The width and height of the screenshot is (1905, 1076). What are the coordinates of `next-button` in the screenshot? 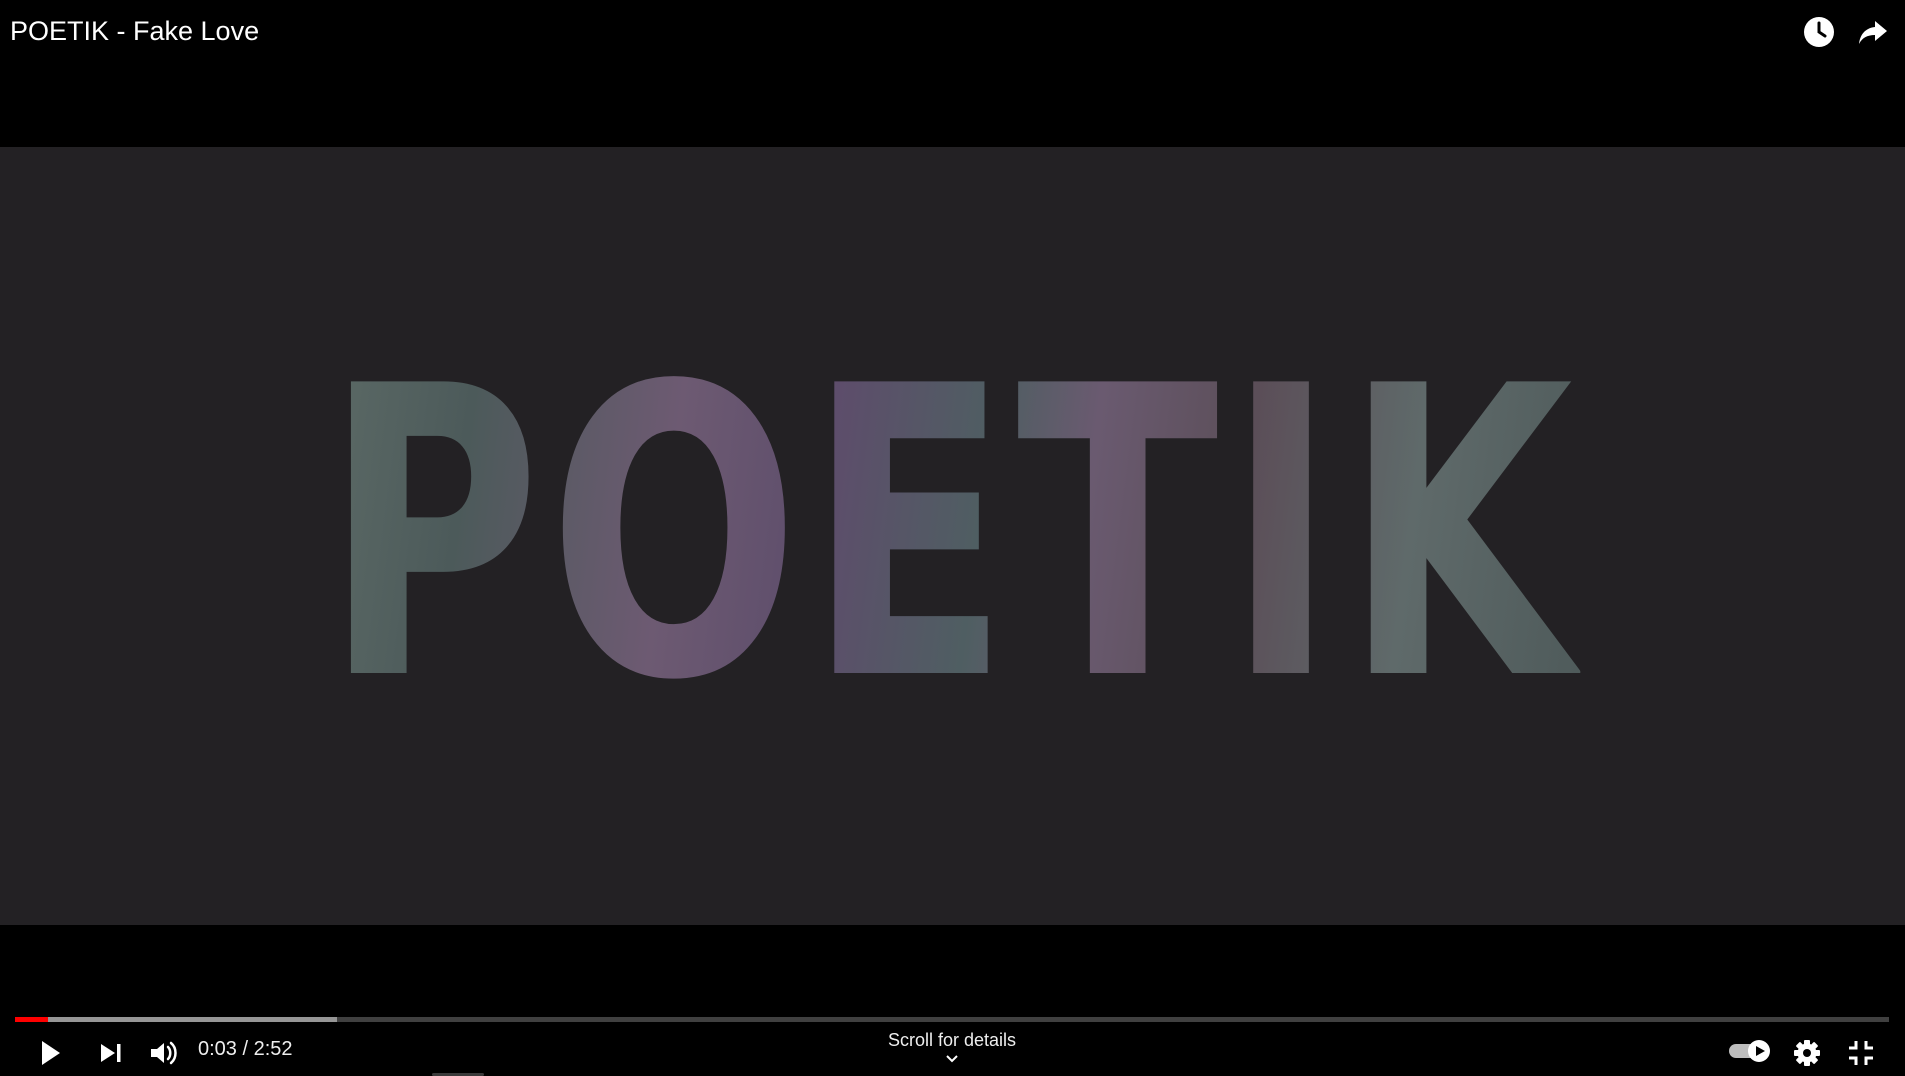 It's located at (111, 1053).